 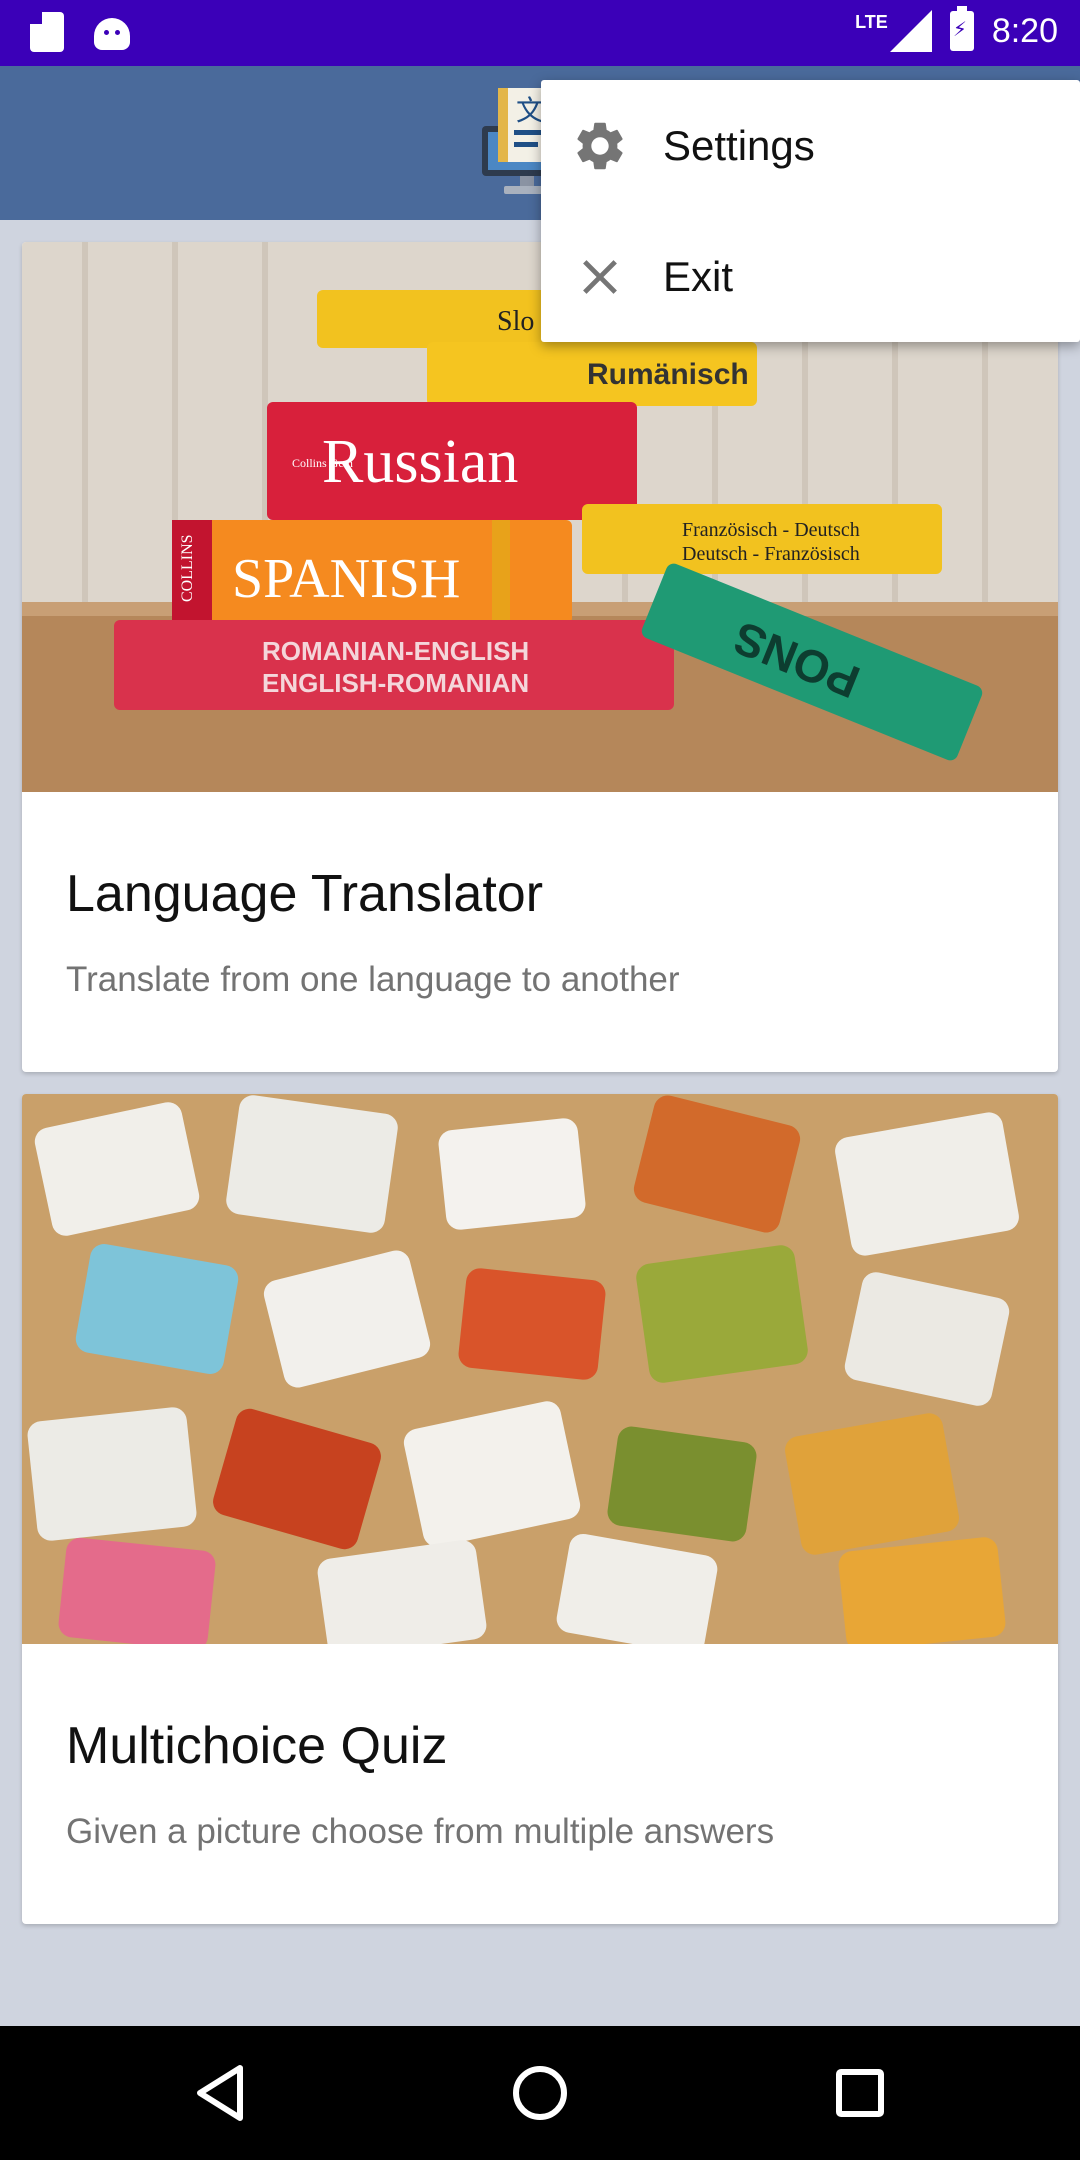 I want to click on card-title: Language Translator, so click(x=305, y=894).